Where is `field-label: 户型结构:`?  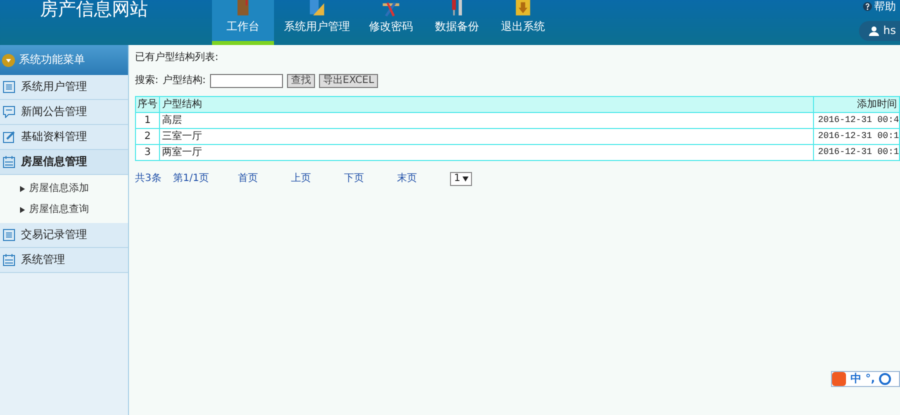
field-label: 户型结构: is located at coordinates (184, 81).